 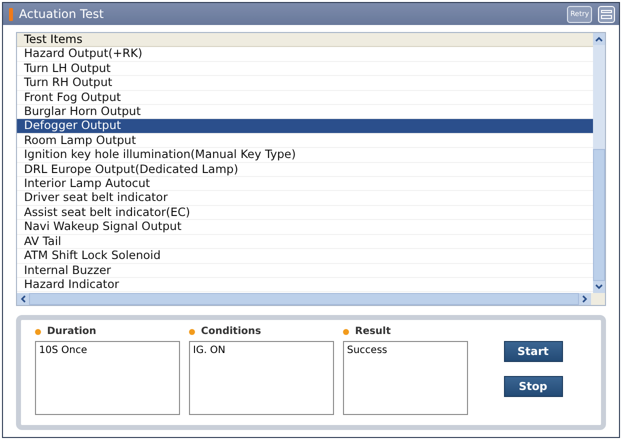 I want to click on vertical-scrollbar, so click(x=599, y=163).